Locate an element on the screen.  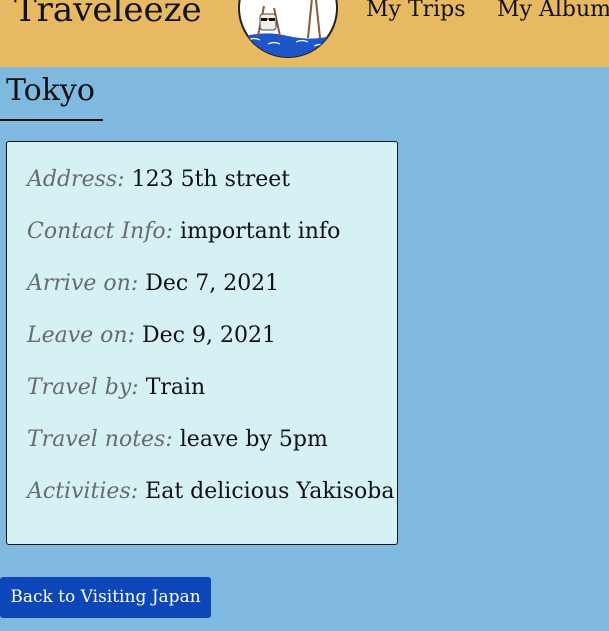
detail-value: leave by 5pm is located at coordinates (253, 439).